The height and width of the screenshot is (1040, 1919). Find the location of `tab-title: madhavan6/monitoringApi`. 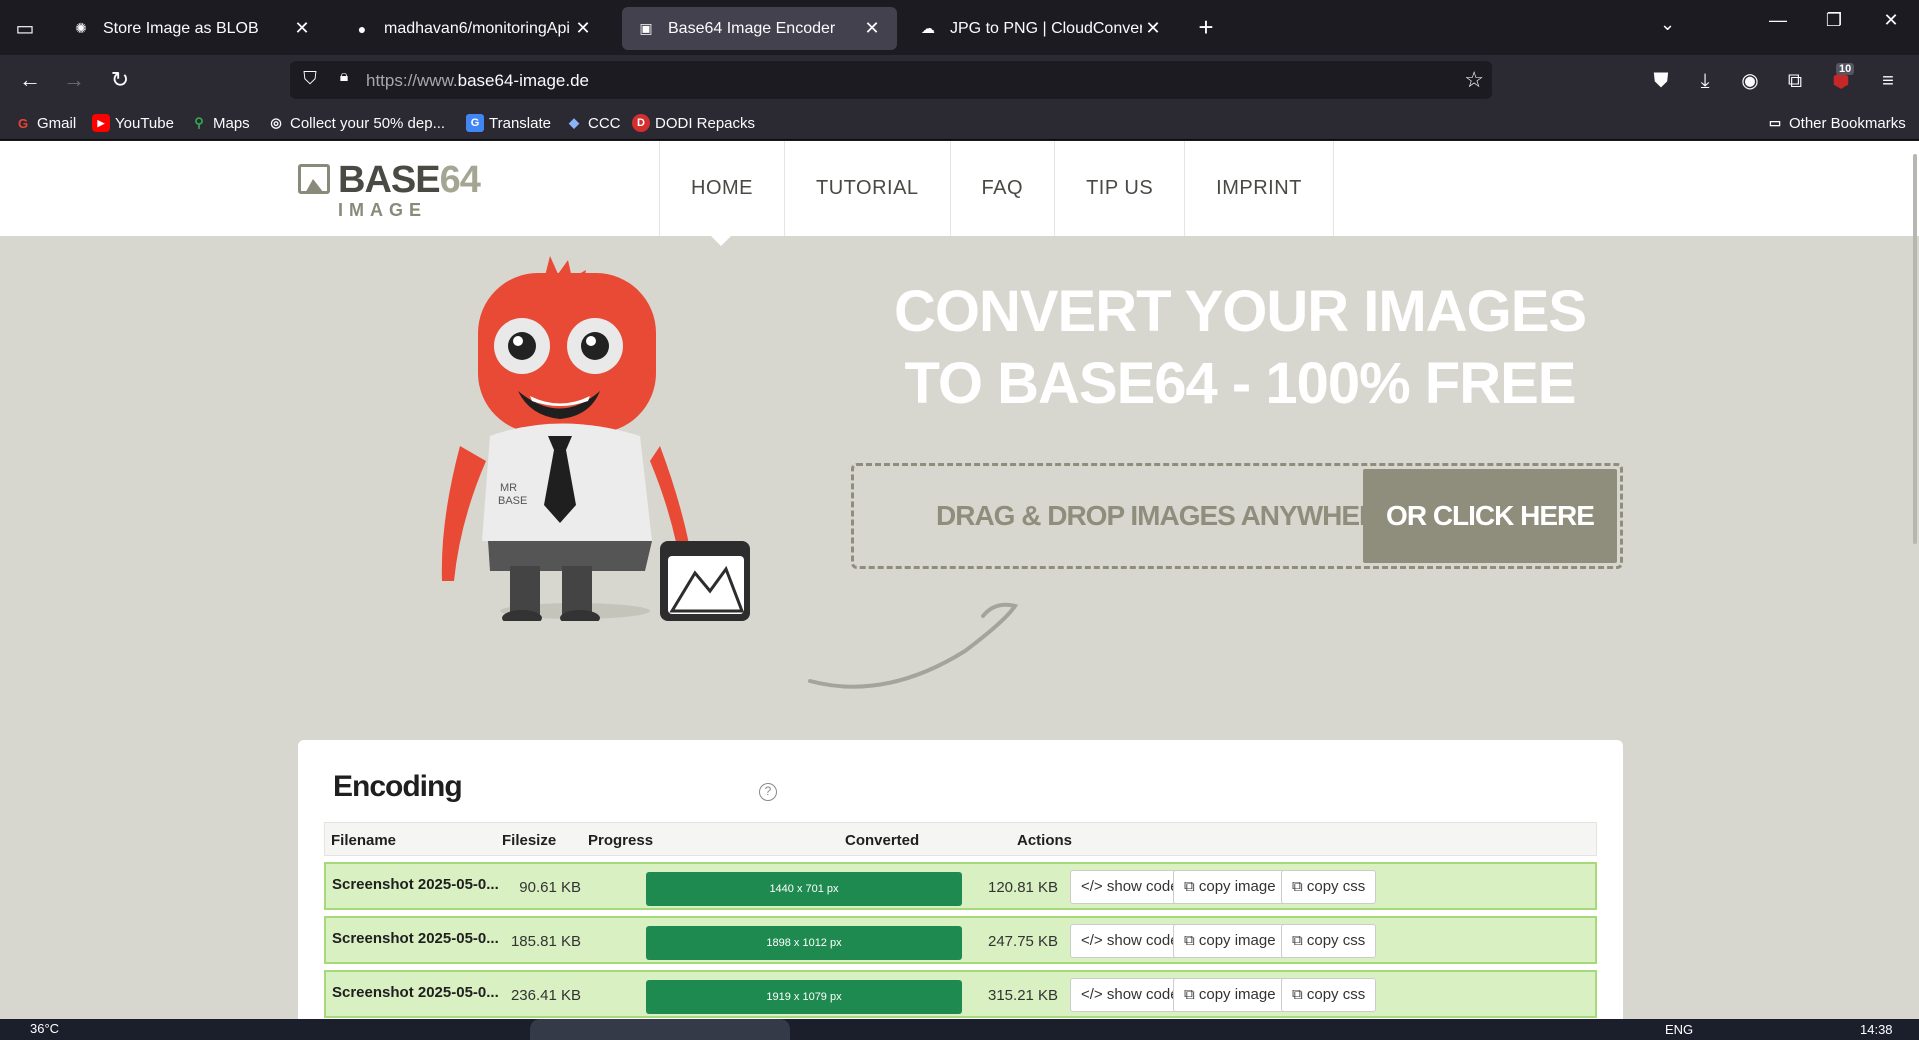

tab-title: madhavan6/monitoringApi is located at coordinates (477, 28).